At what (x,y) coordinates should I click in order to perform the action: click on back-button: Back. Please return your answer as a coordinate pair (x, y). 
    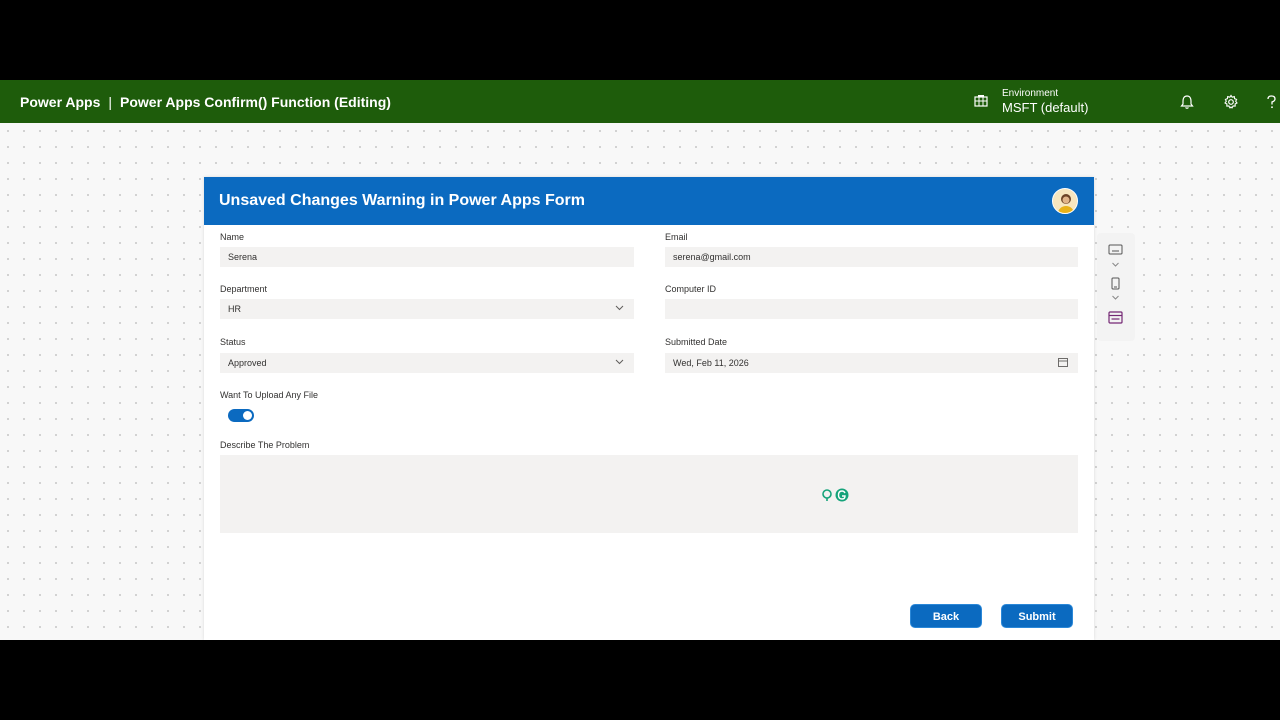
    Looking at the image, I should click on (946, 616).